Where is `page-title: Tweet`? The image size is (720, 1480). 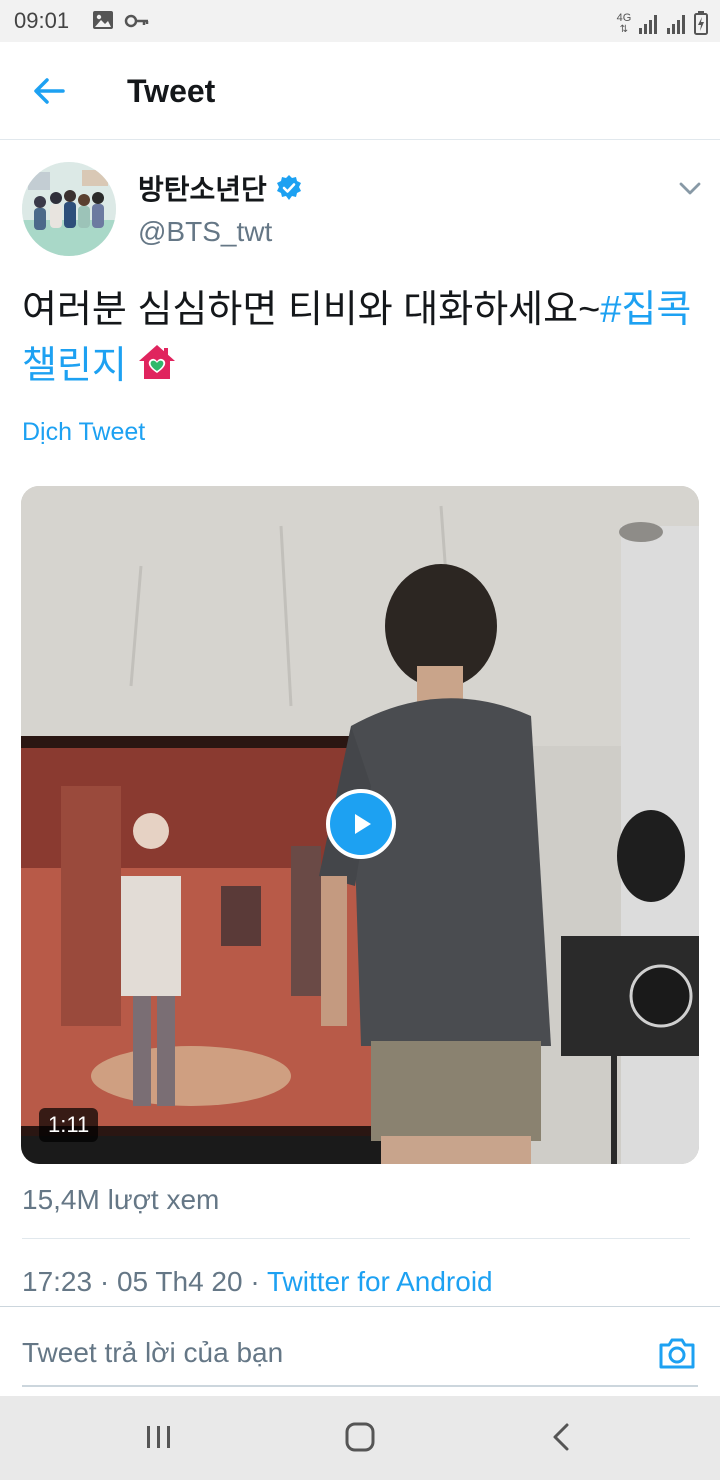 page-title: Tweet is located at coordinates (171, 91).